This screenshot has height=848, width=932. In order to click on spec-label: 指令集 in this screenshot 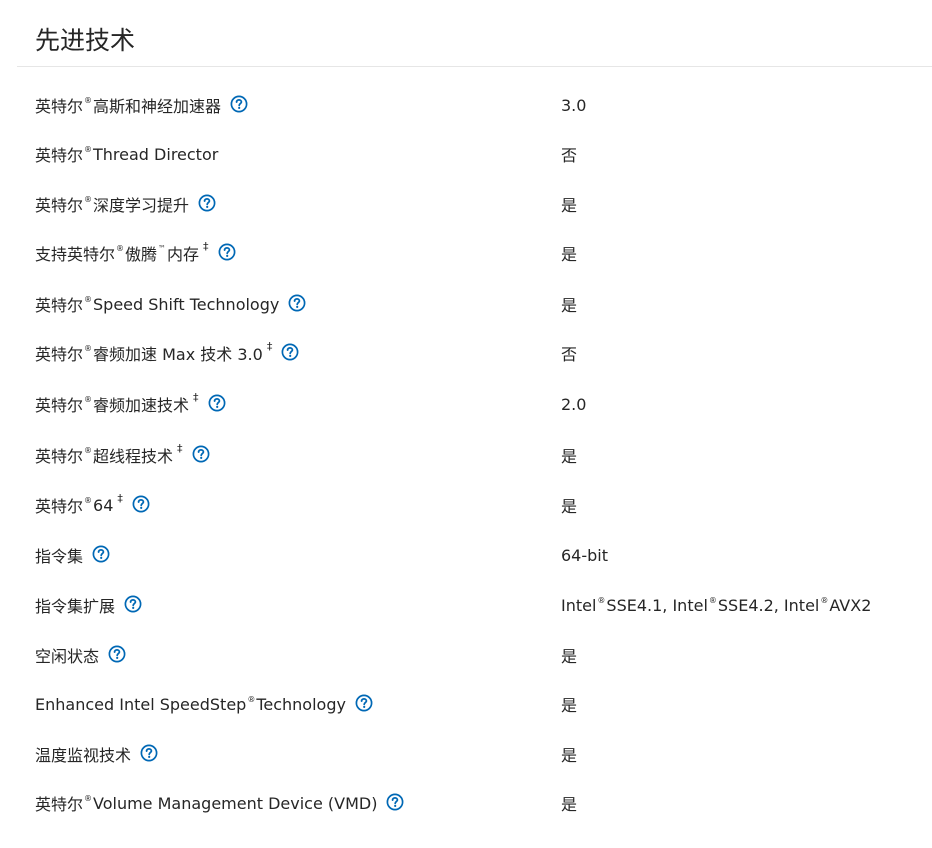, I will do `click(72, 555)`.